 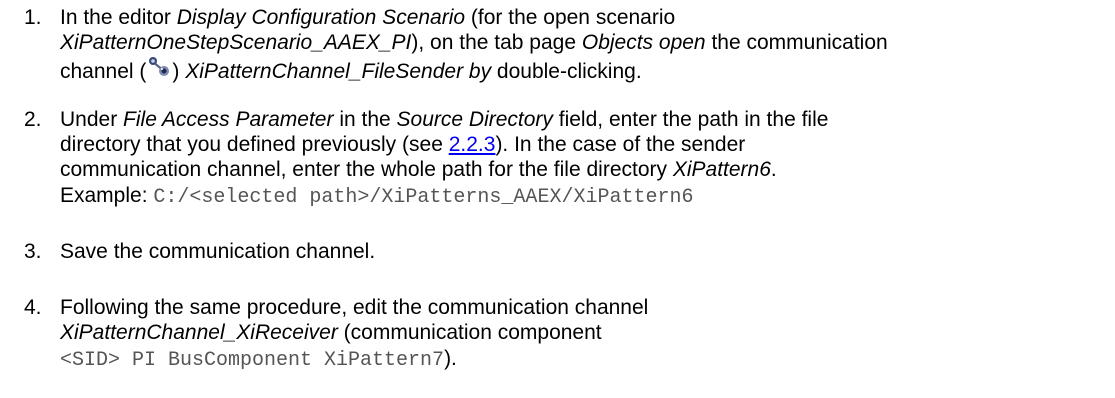 I want to click on text: Under, so click(x=92, y=119).